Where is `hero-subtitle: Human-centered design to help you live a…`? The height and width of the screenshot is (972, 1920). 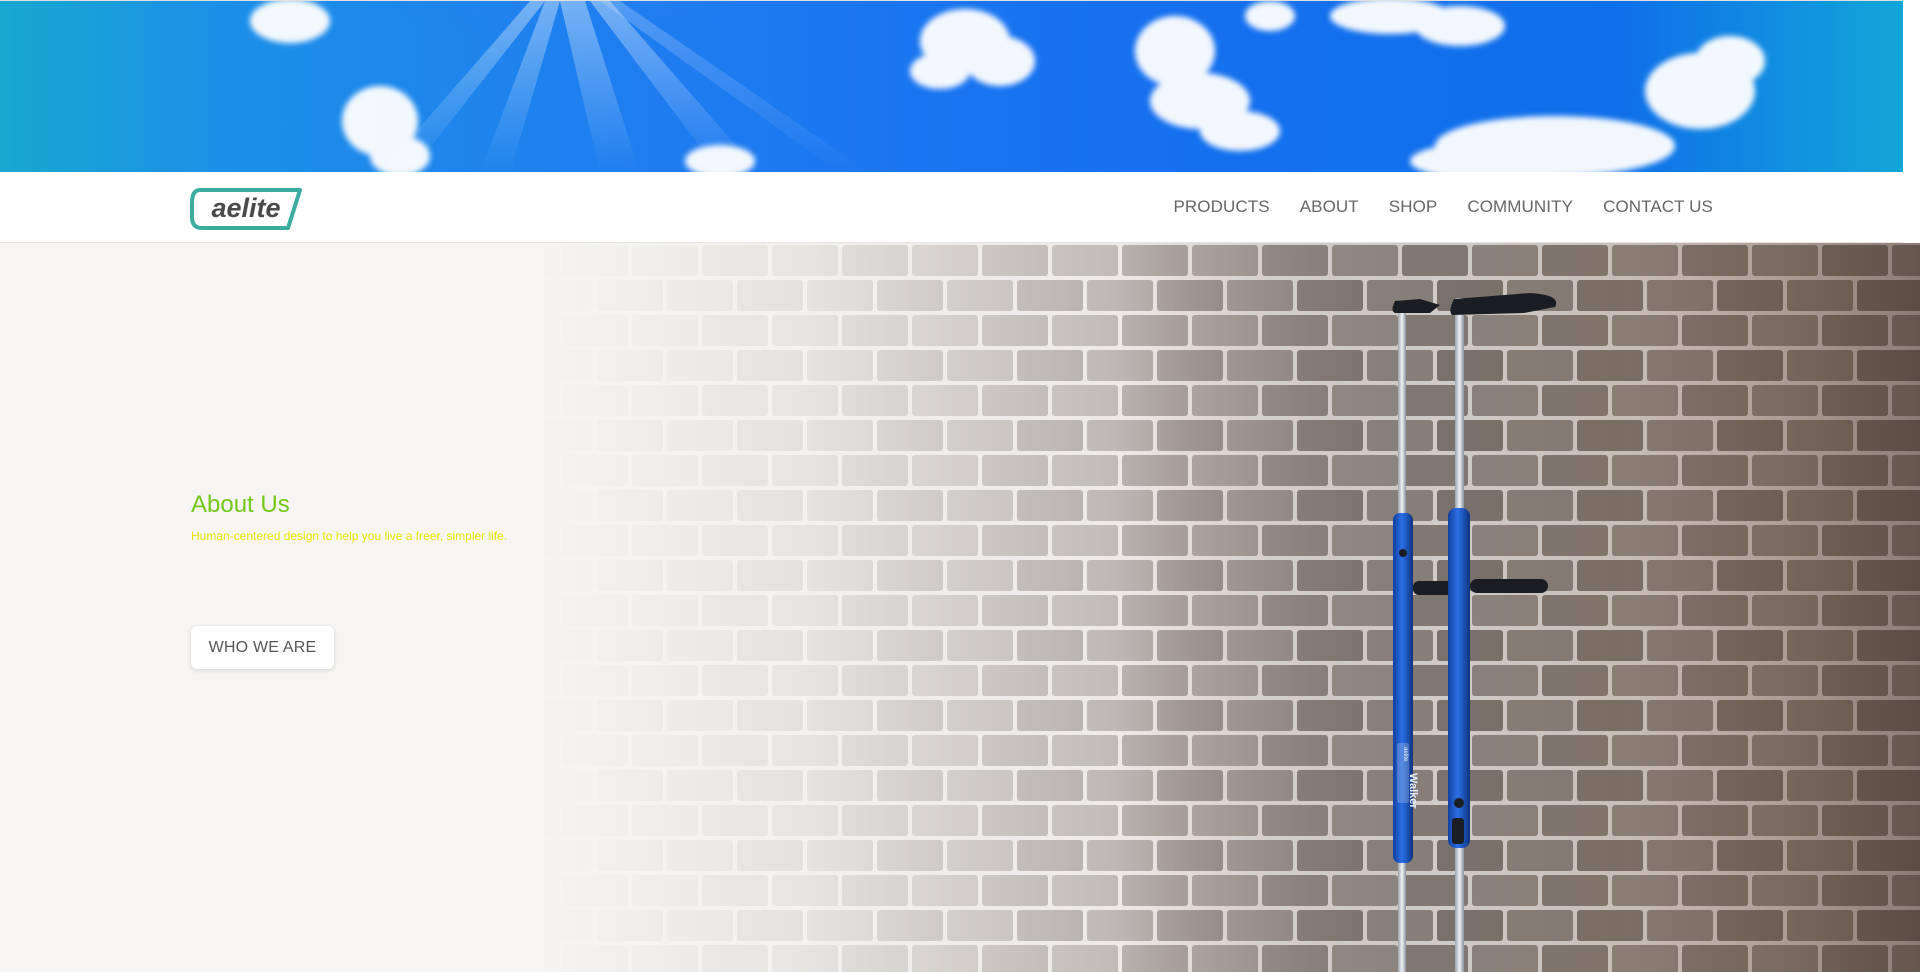 hero-subtitle: Human-centered design to help you live a… is located at coordinates (349, 536).